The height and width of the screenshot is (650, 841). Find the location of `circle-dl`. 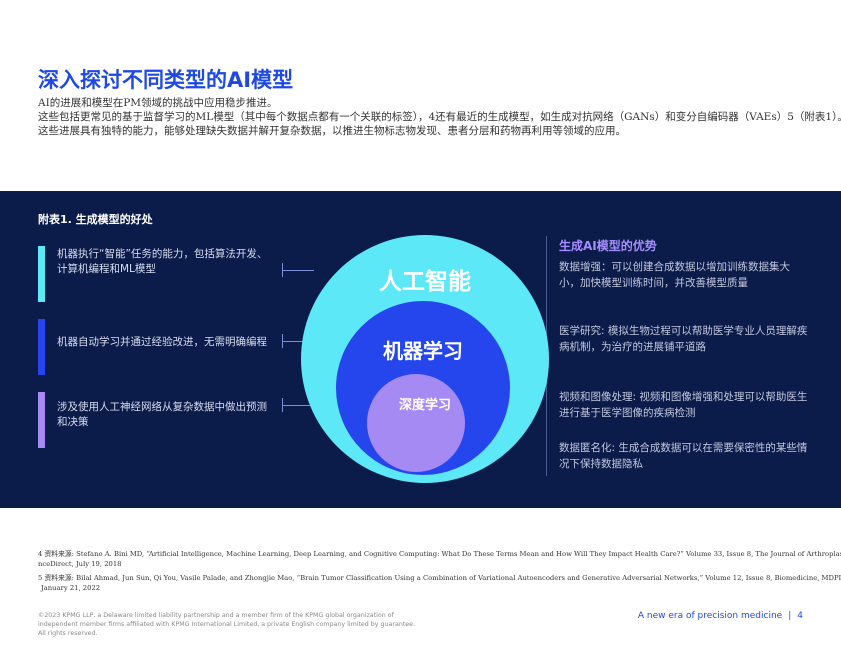

circle-dl is located at coordinates (416, 423).